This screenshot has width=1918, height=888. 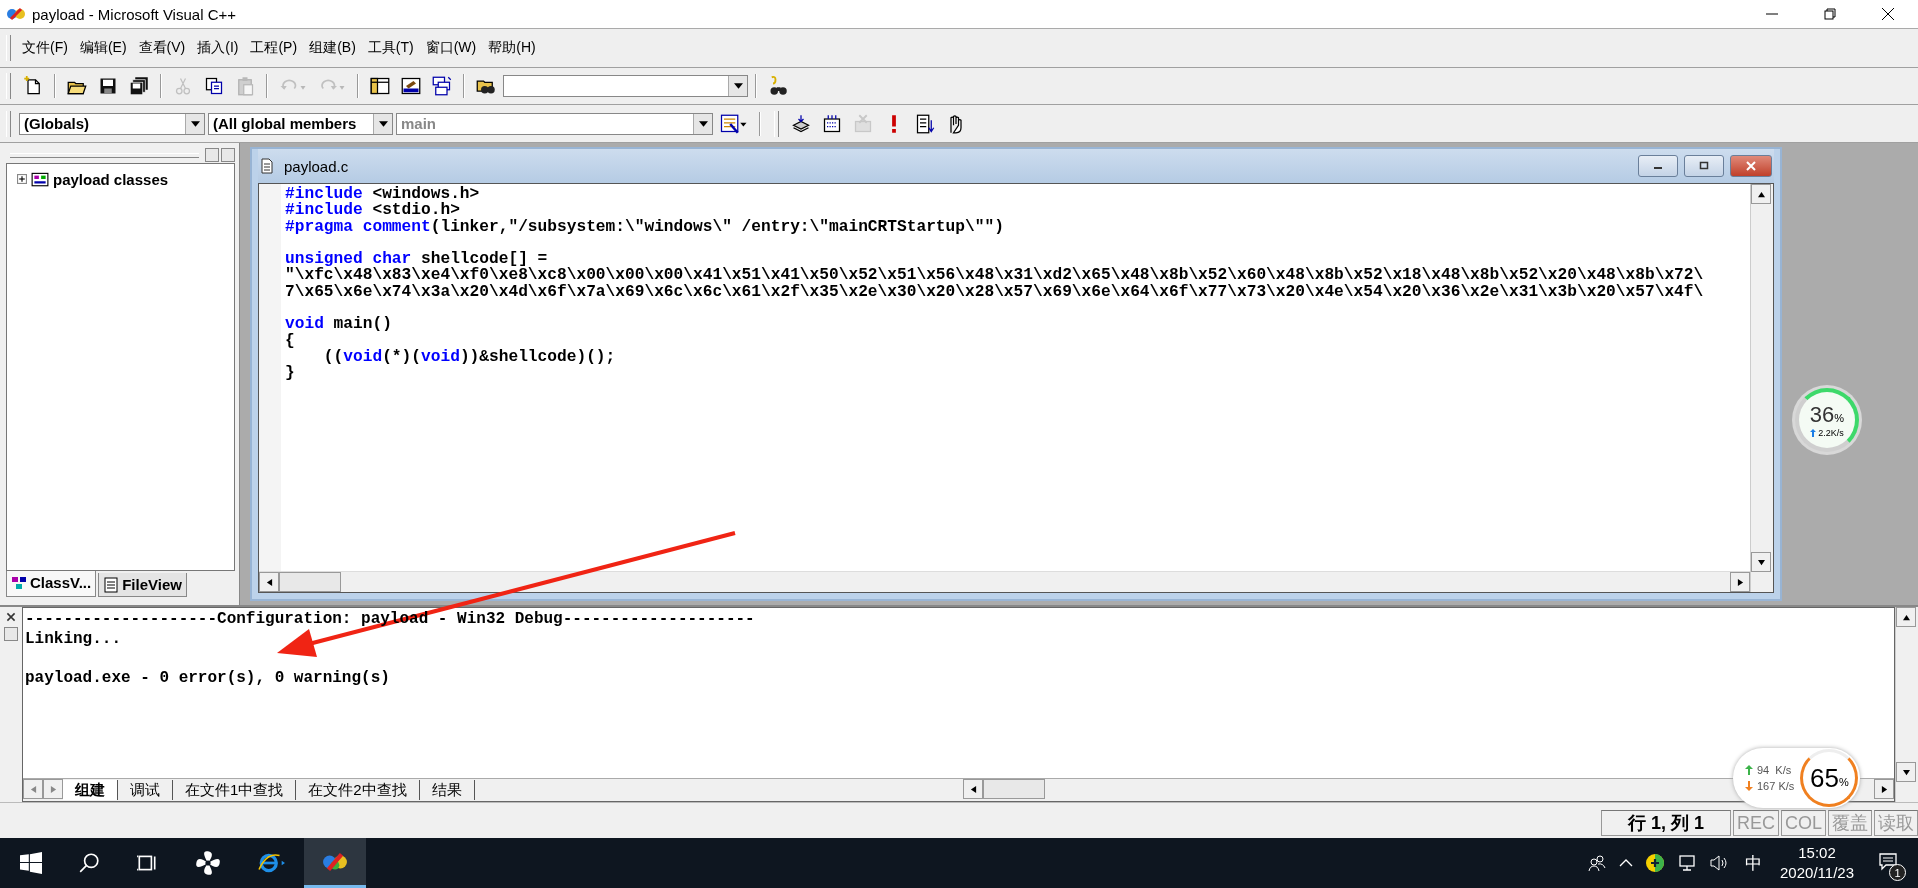 I want to click on network-icon, so click(x=1687, y=863).